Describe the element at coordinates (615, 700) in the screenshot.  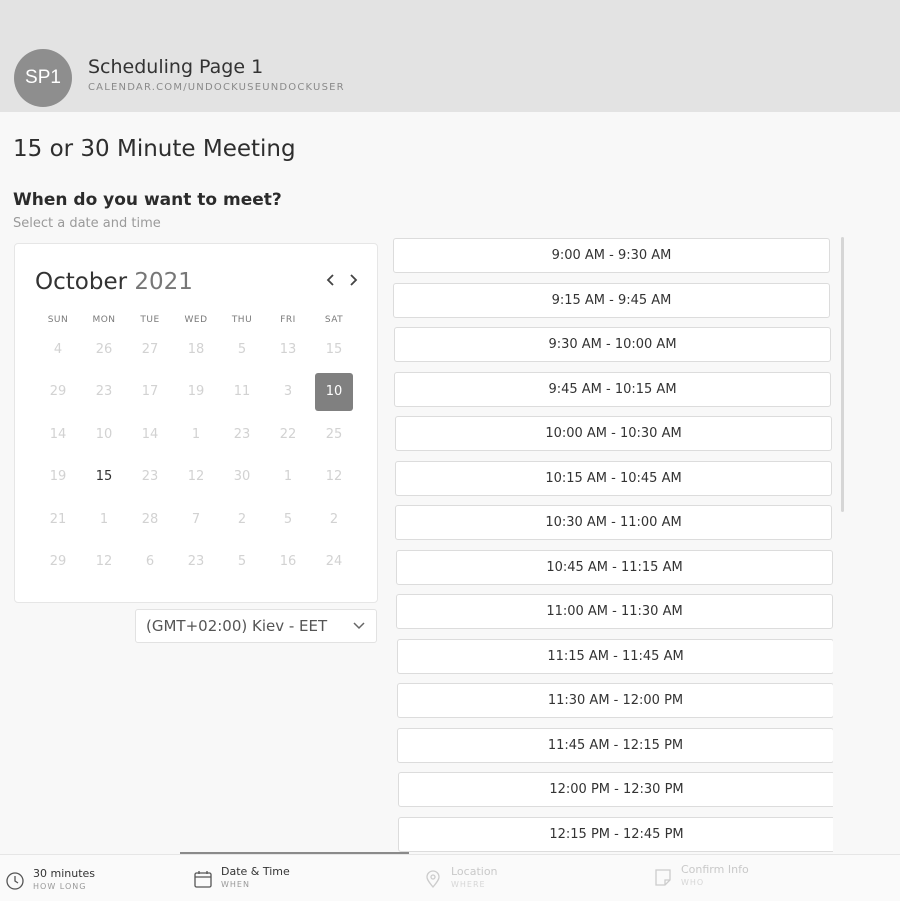
I see `time-slot-button: 11:30 AM - 12:00 PM` at that location.